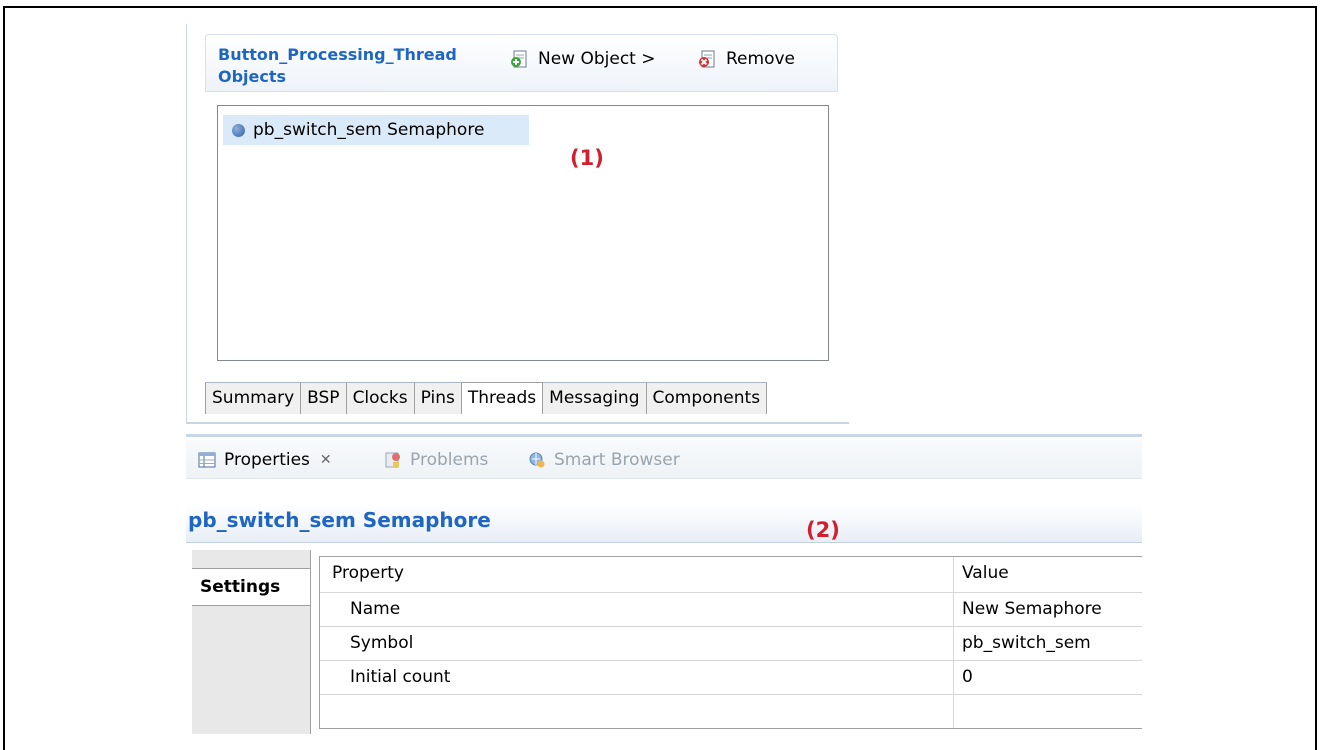 The height and width of the screenshot is (750, 1322). I want to click on tab-bsp: BSP, so click(324, 398).